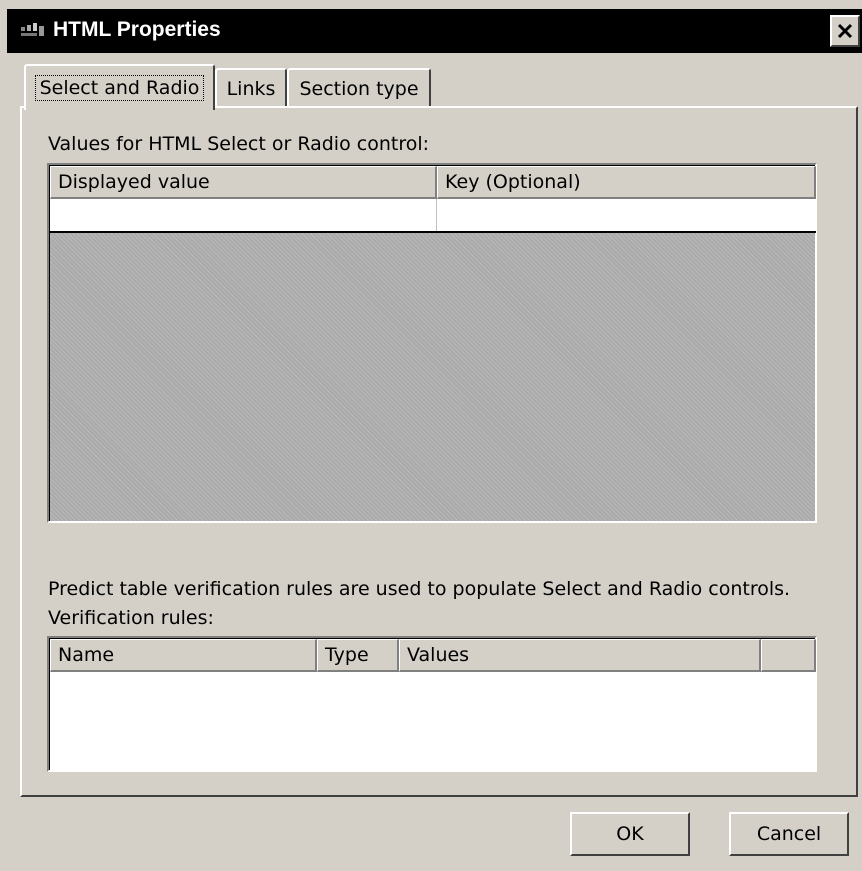 The image size is (862, 871). I want to click on verification-grid-body: Name Type Values, so click(432, 704).